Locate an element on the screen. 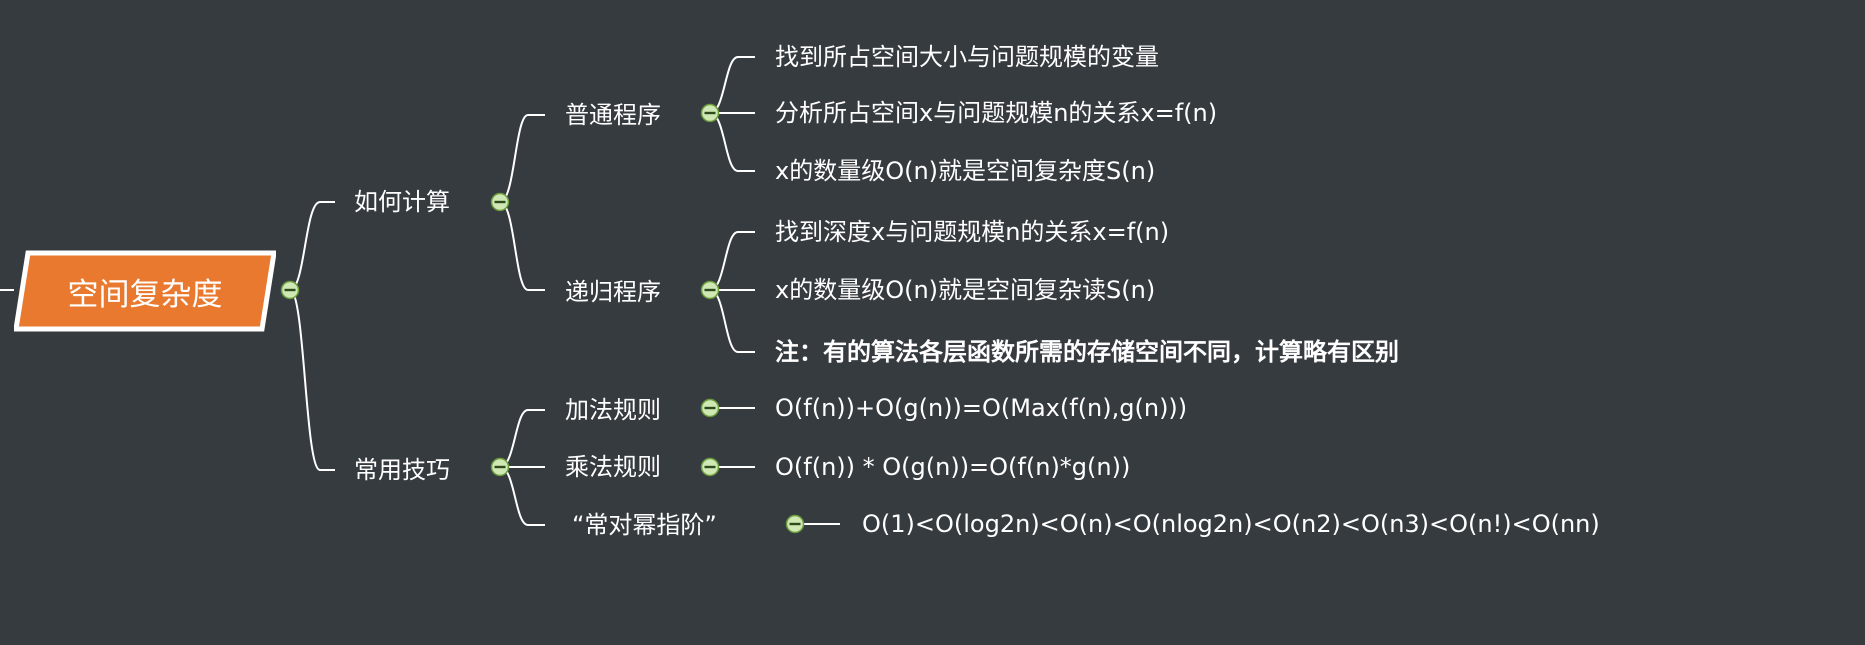  leaf-normal-item: 找到所占空间大小与问题规模的变量 is located at coordinates (967, 57).